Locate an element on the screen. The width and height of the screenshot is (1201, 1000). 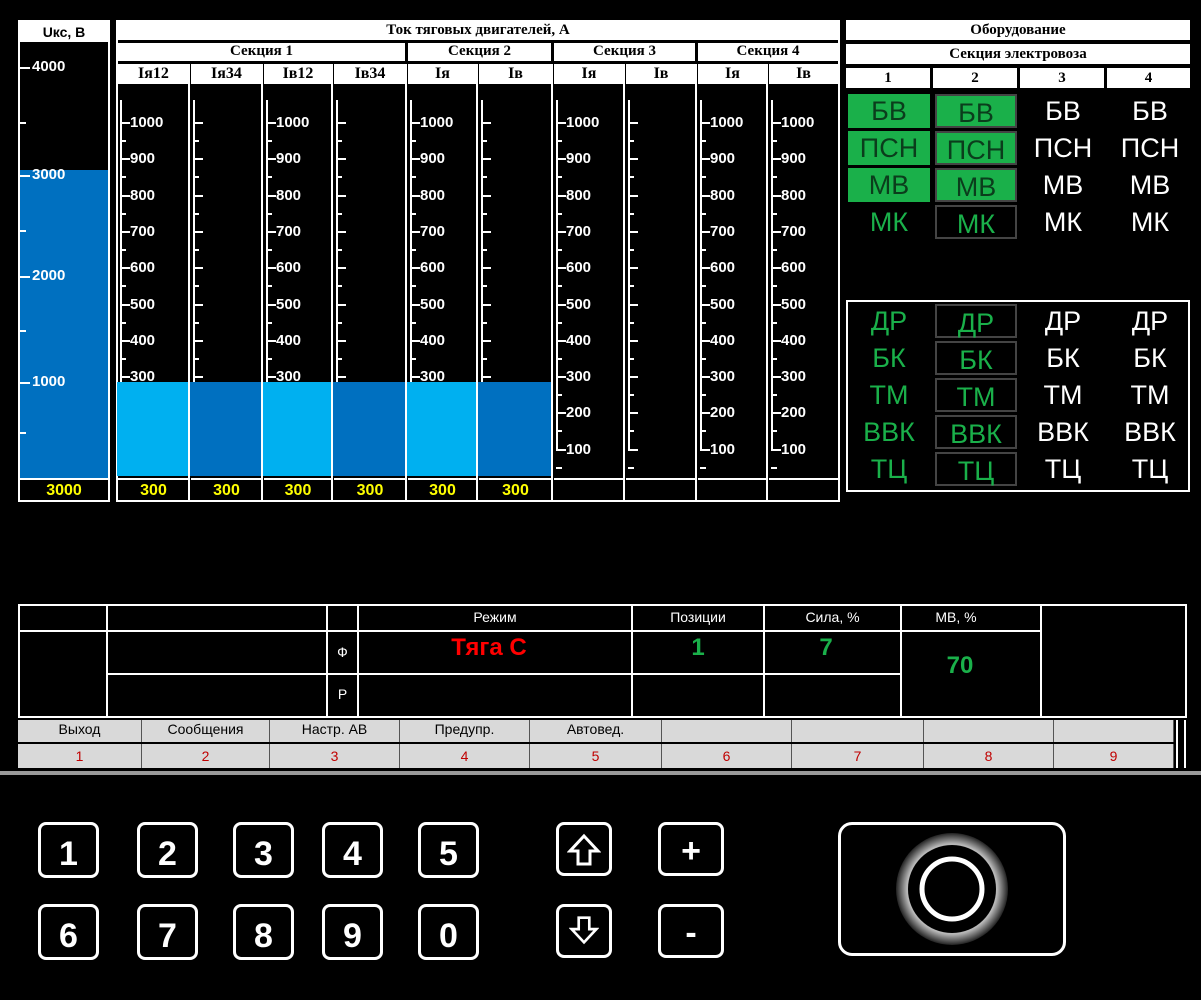
function-key-3: Настр. АВ is located at coordinates (335, 731).